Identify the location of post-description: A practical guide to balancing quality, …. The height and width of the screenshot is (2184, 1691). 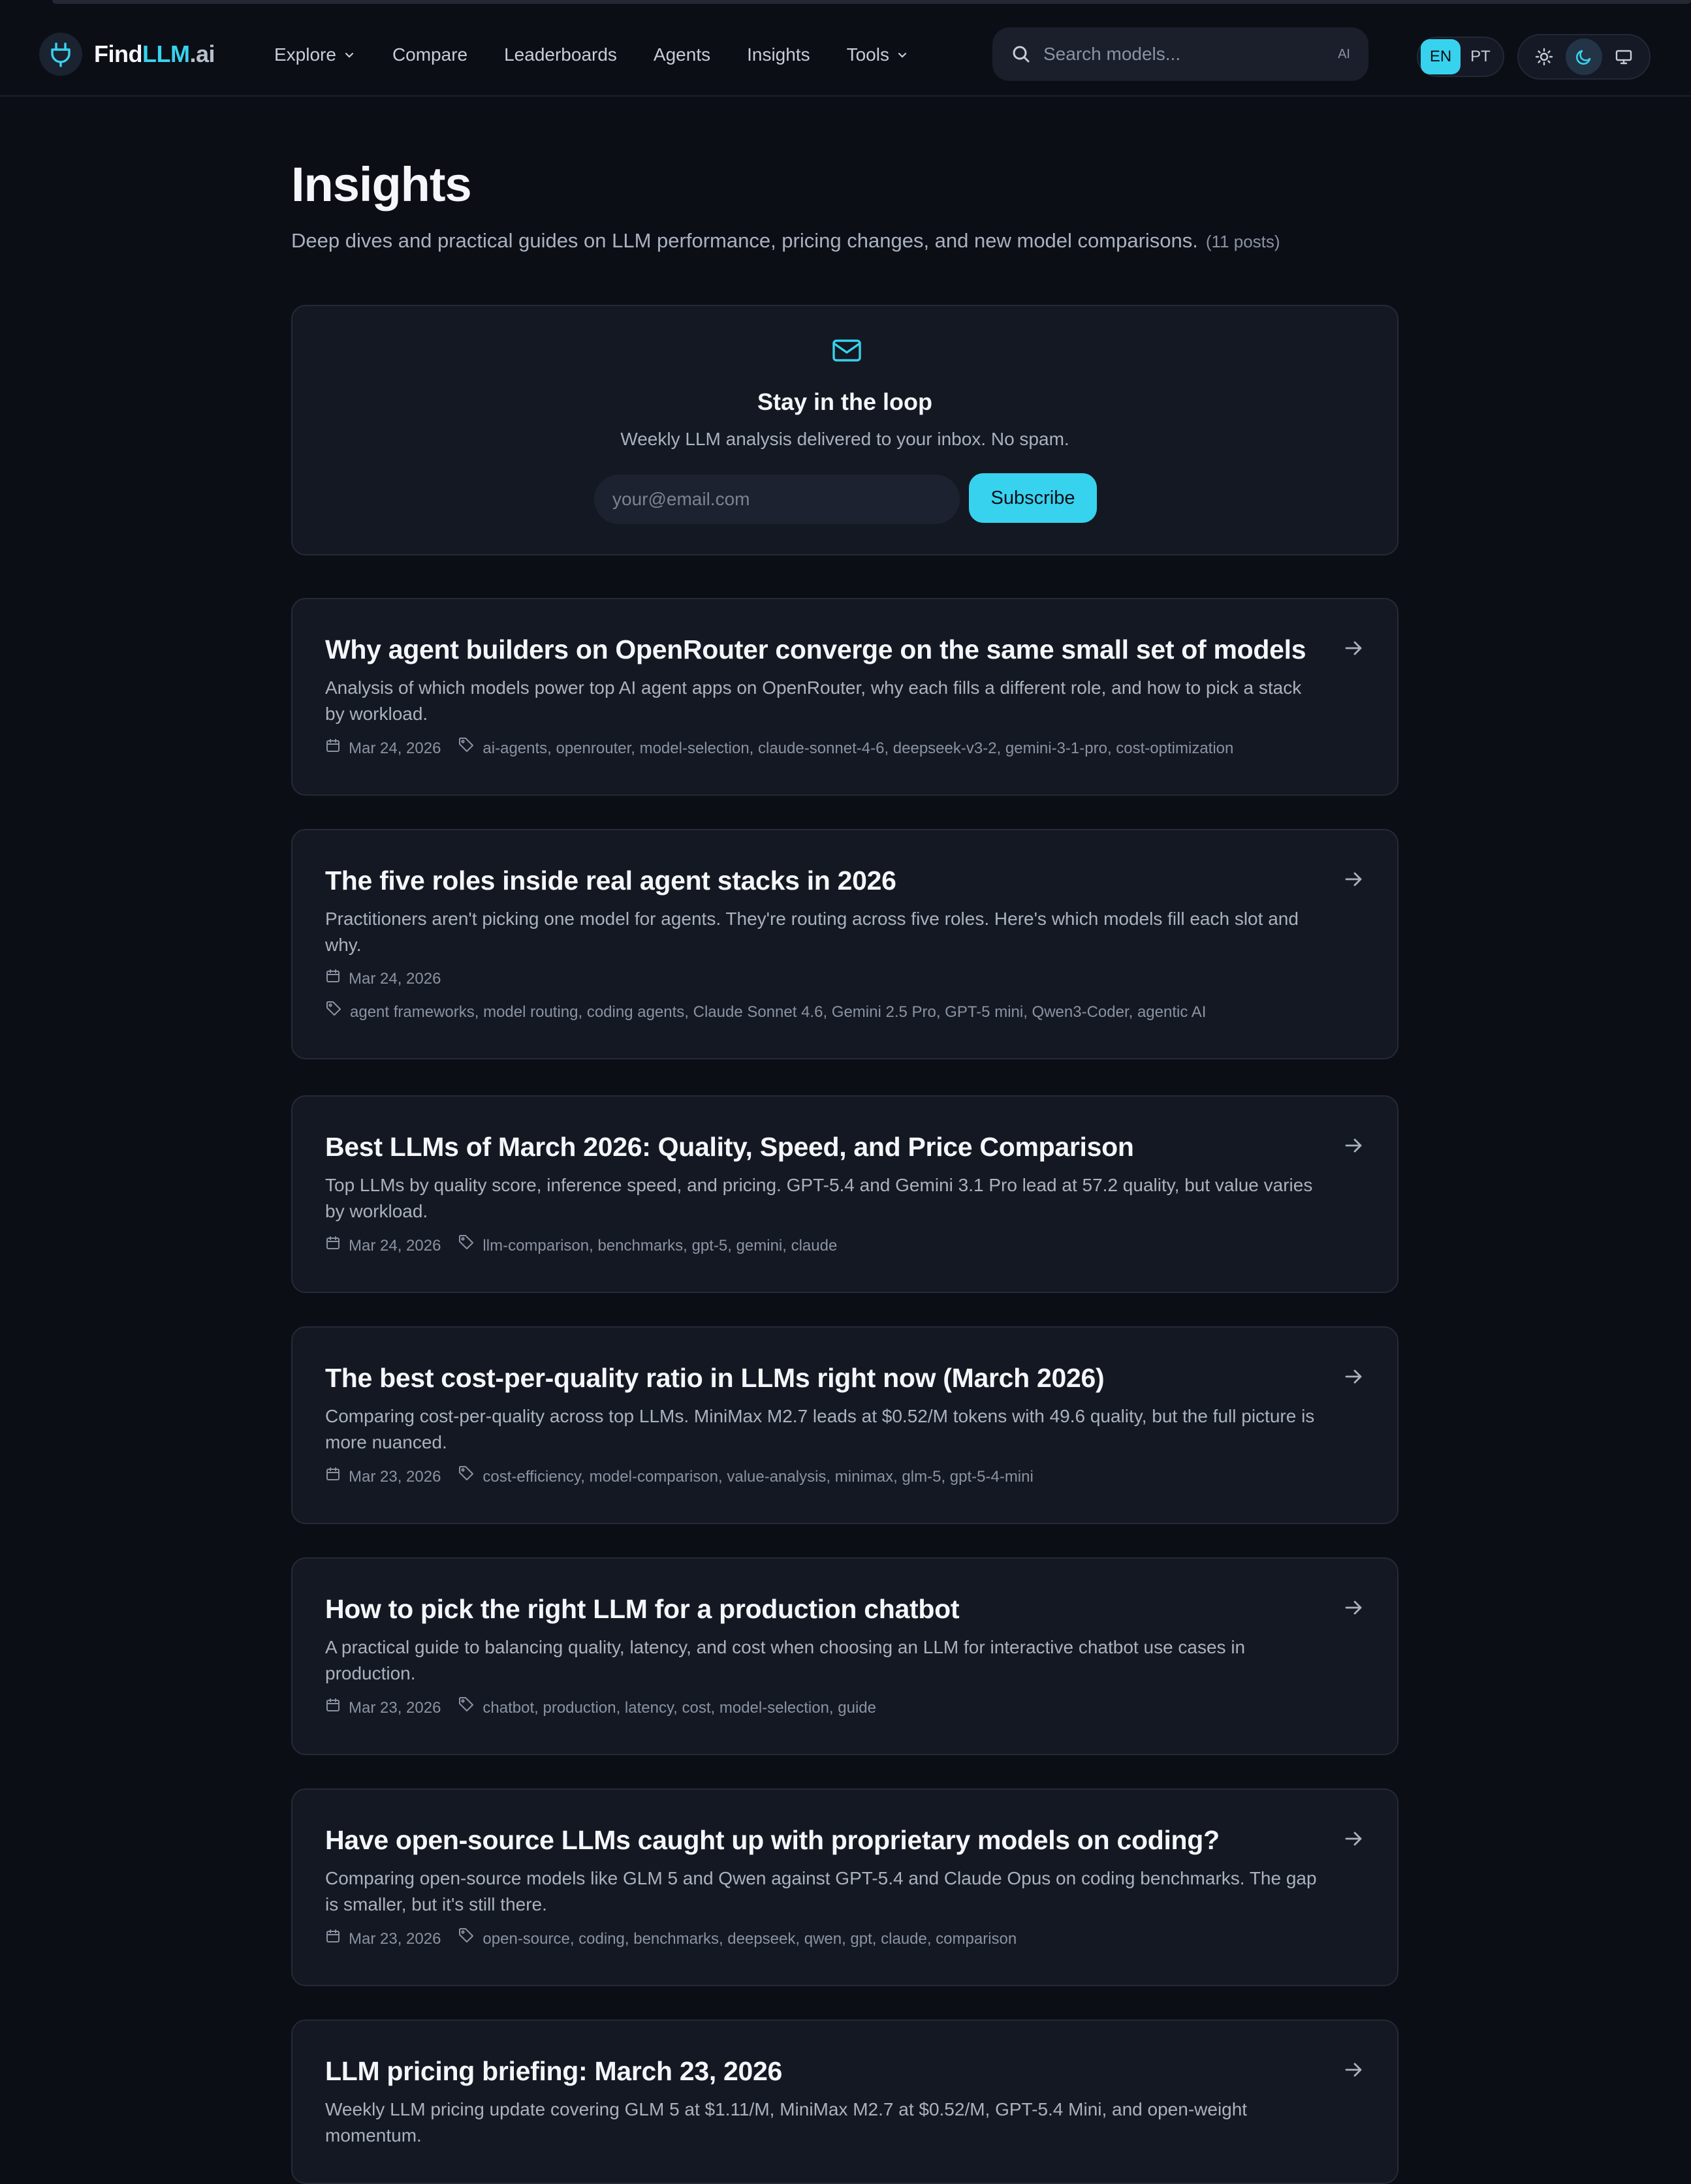
(785, 1660).